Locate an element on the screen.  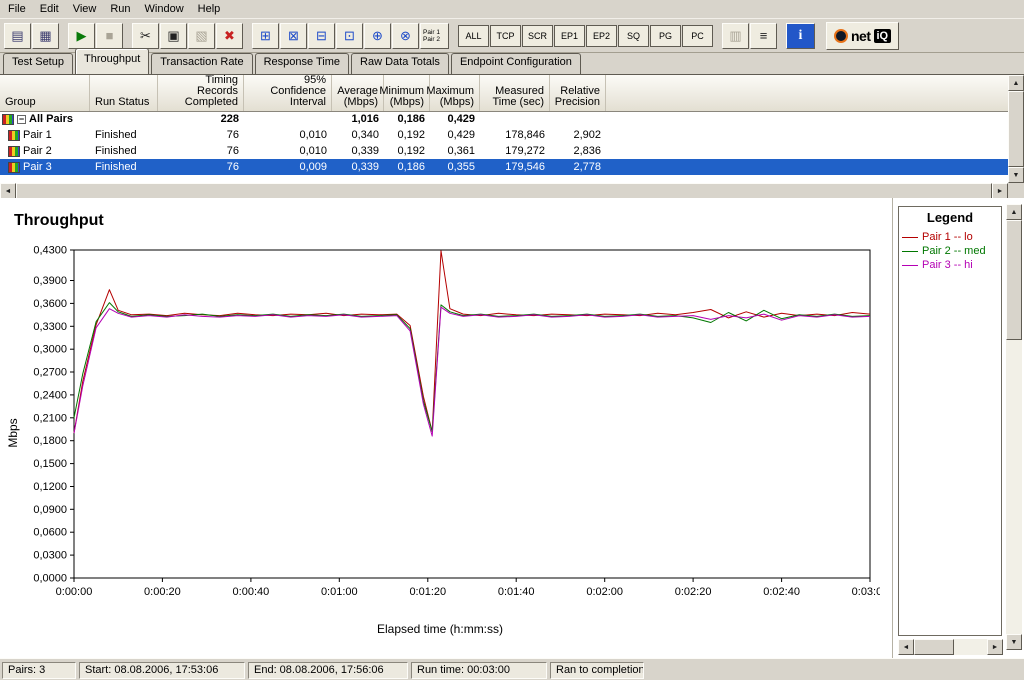
legend-label: Pair 3 -- hi is located at coordinates (947, 265).